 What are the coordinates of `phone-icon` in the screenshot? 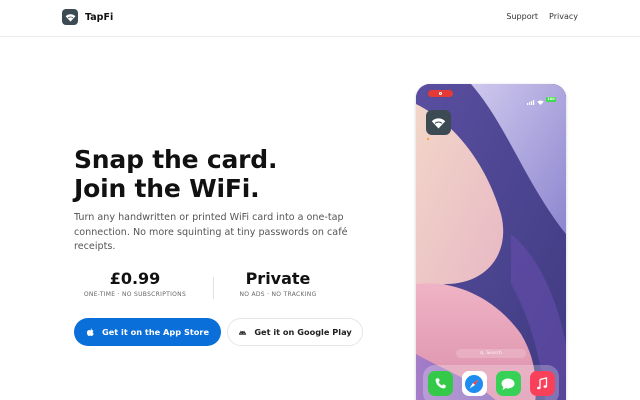 It's located at (440, 383).